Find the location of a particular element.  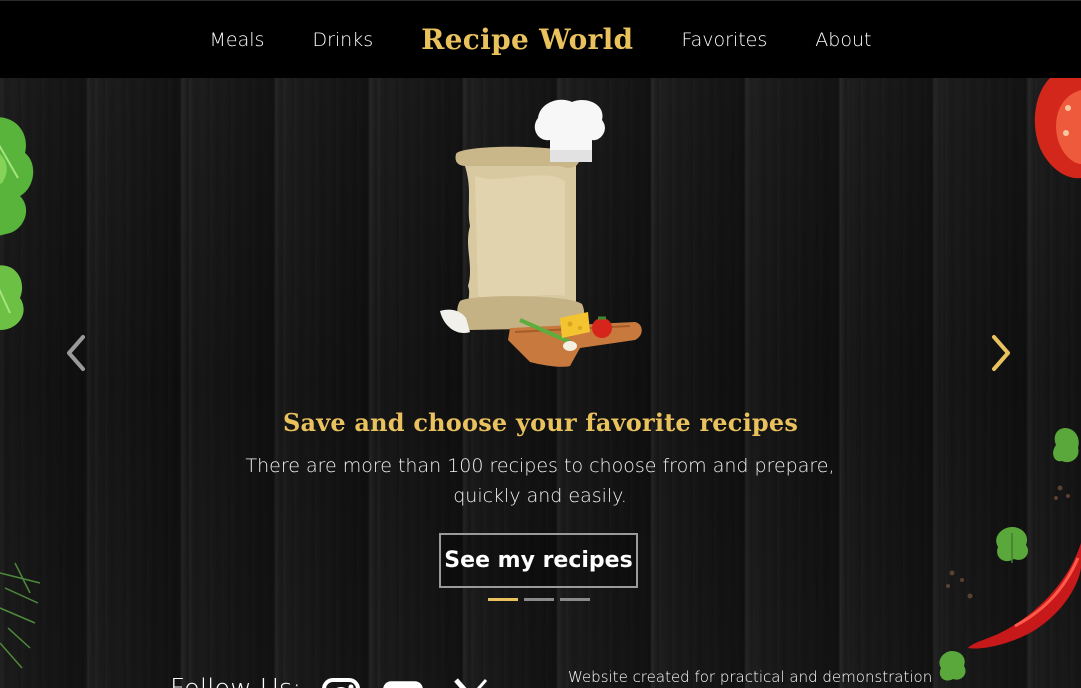

nav-link-drinks: Drinks is located at coordinates (342, 40).